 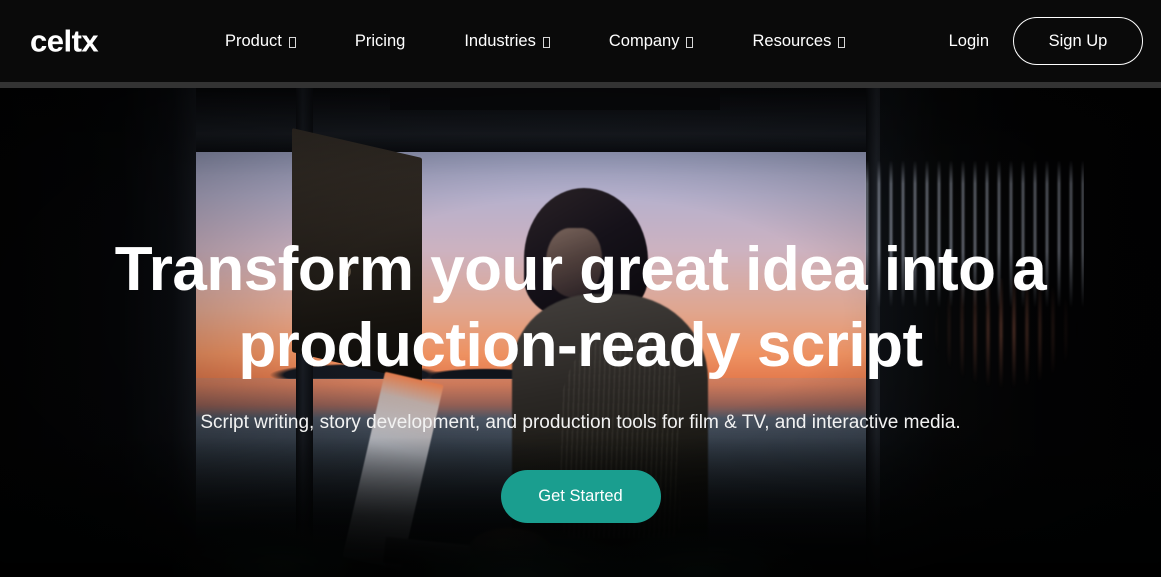 I want to click on nav-item-pricing: Pricing, so click(x=380, y=41).